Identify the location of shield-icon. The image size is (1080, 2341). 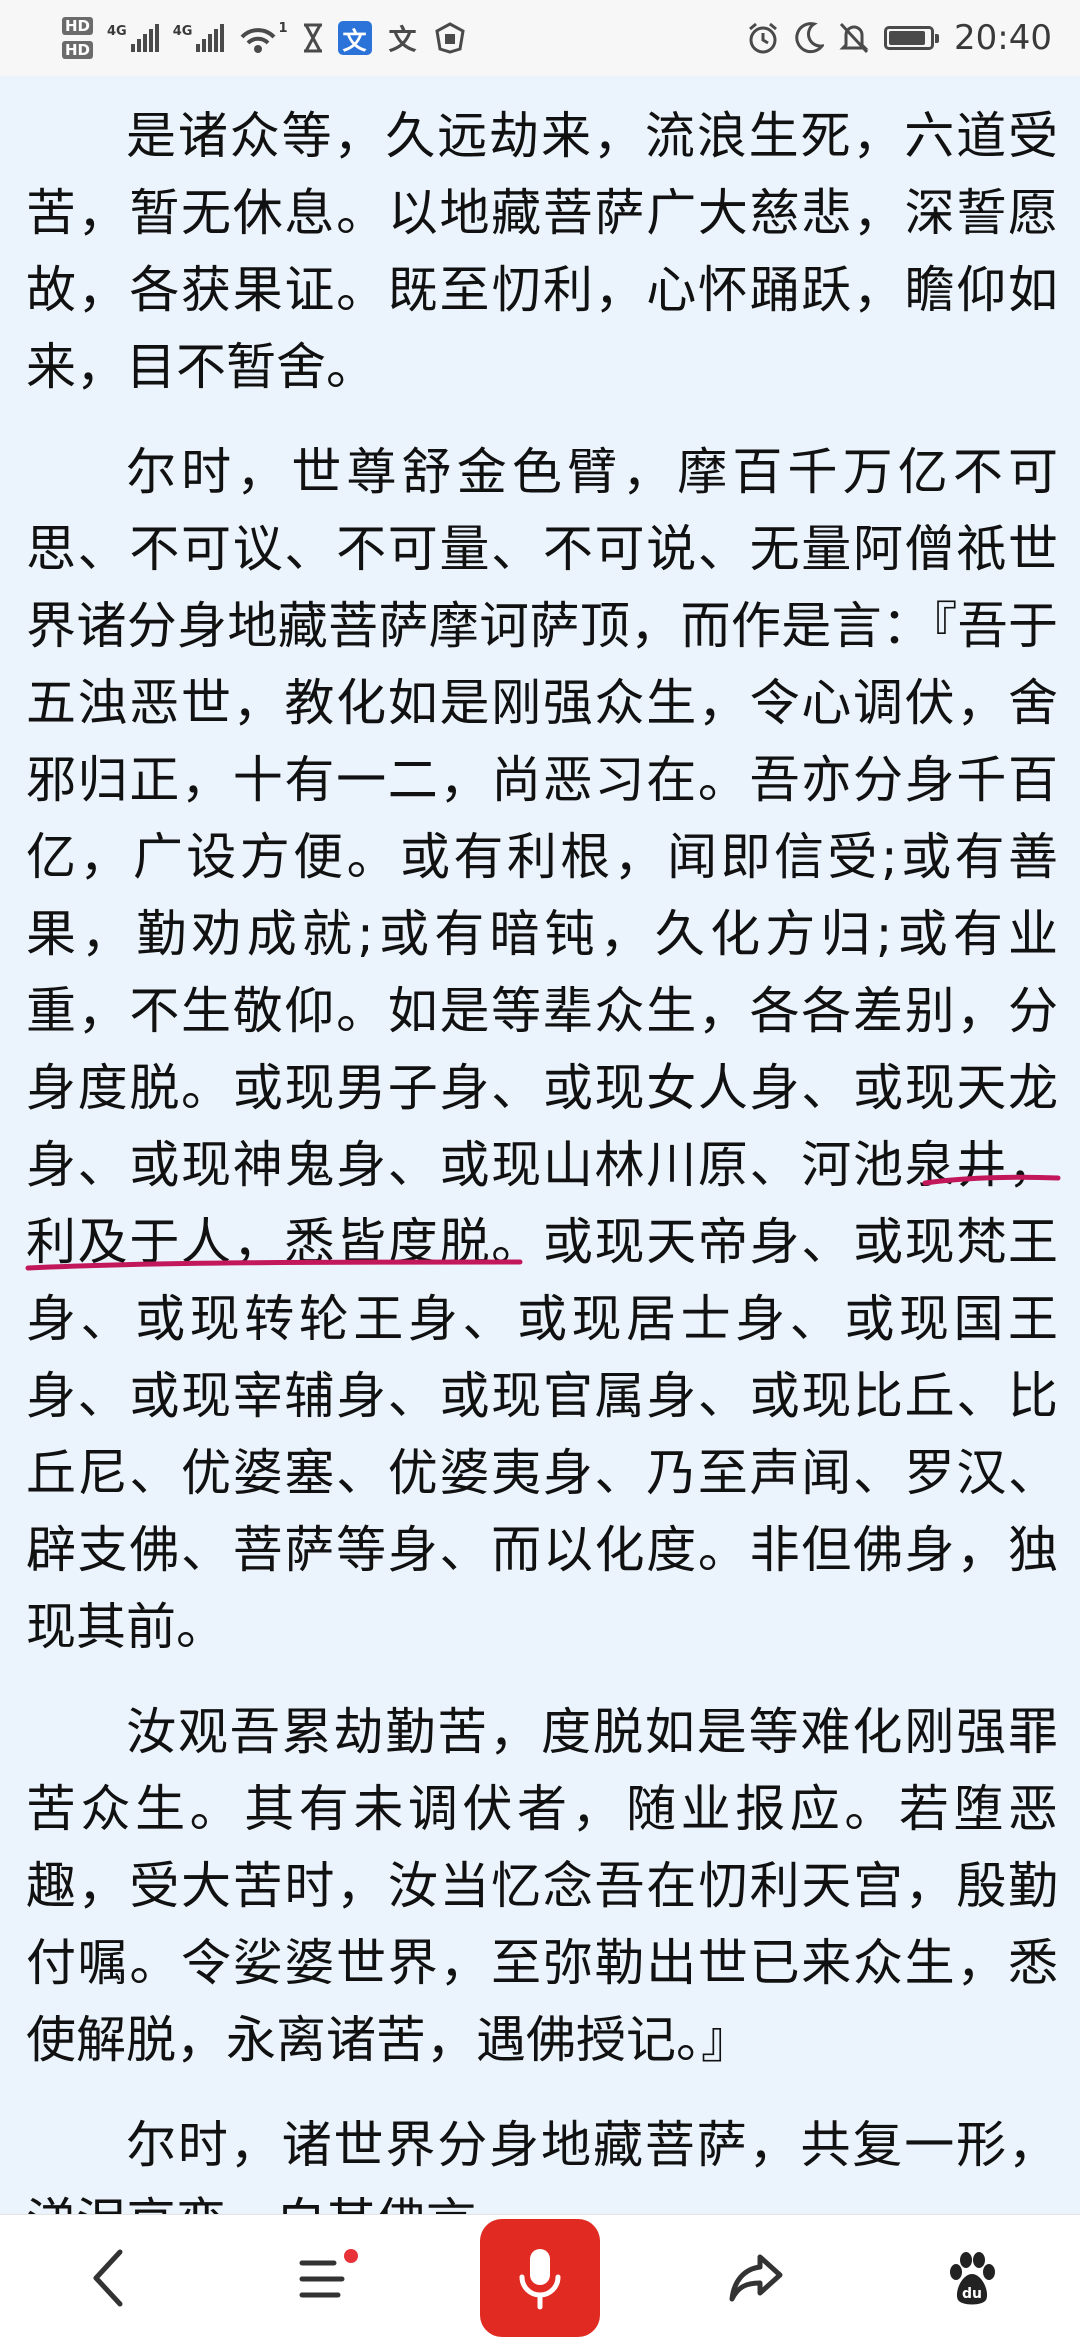
(450, 38).